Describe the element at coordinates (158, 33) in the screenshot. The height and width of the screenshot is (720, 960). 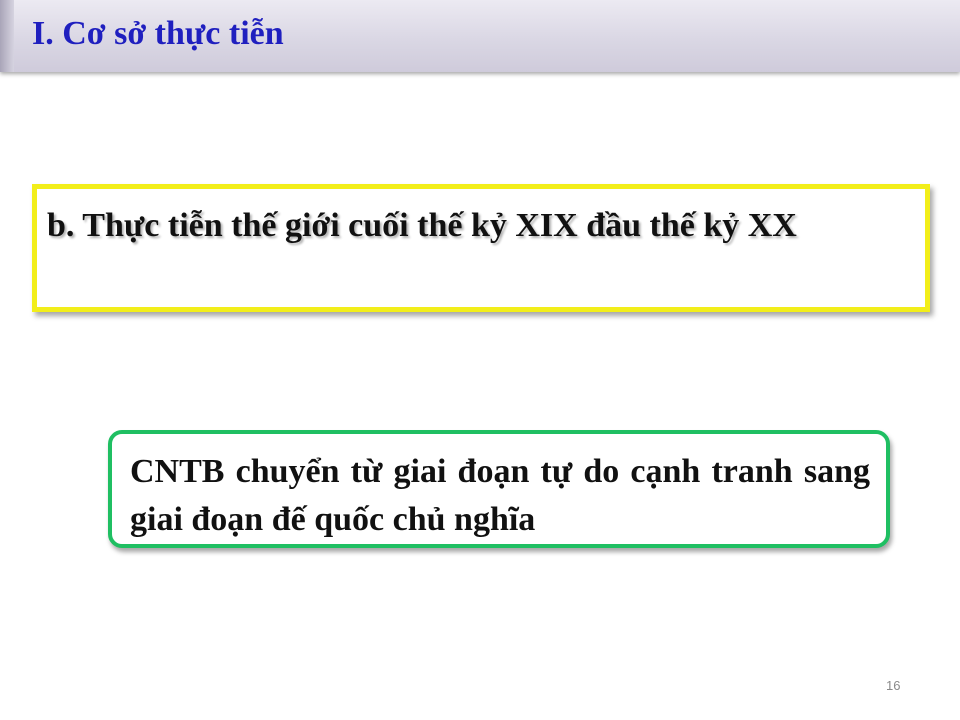
I see `page-title: I. Cơ sở thực tiễn` at that location.